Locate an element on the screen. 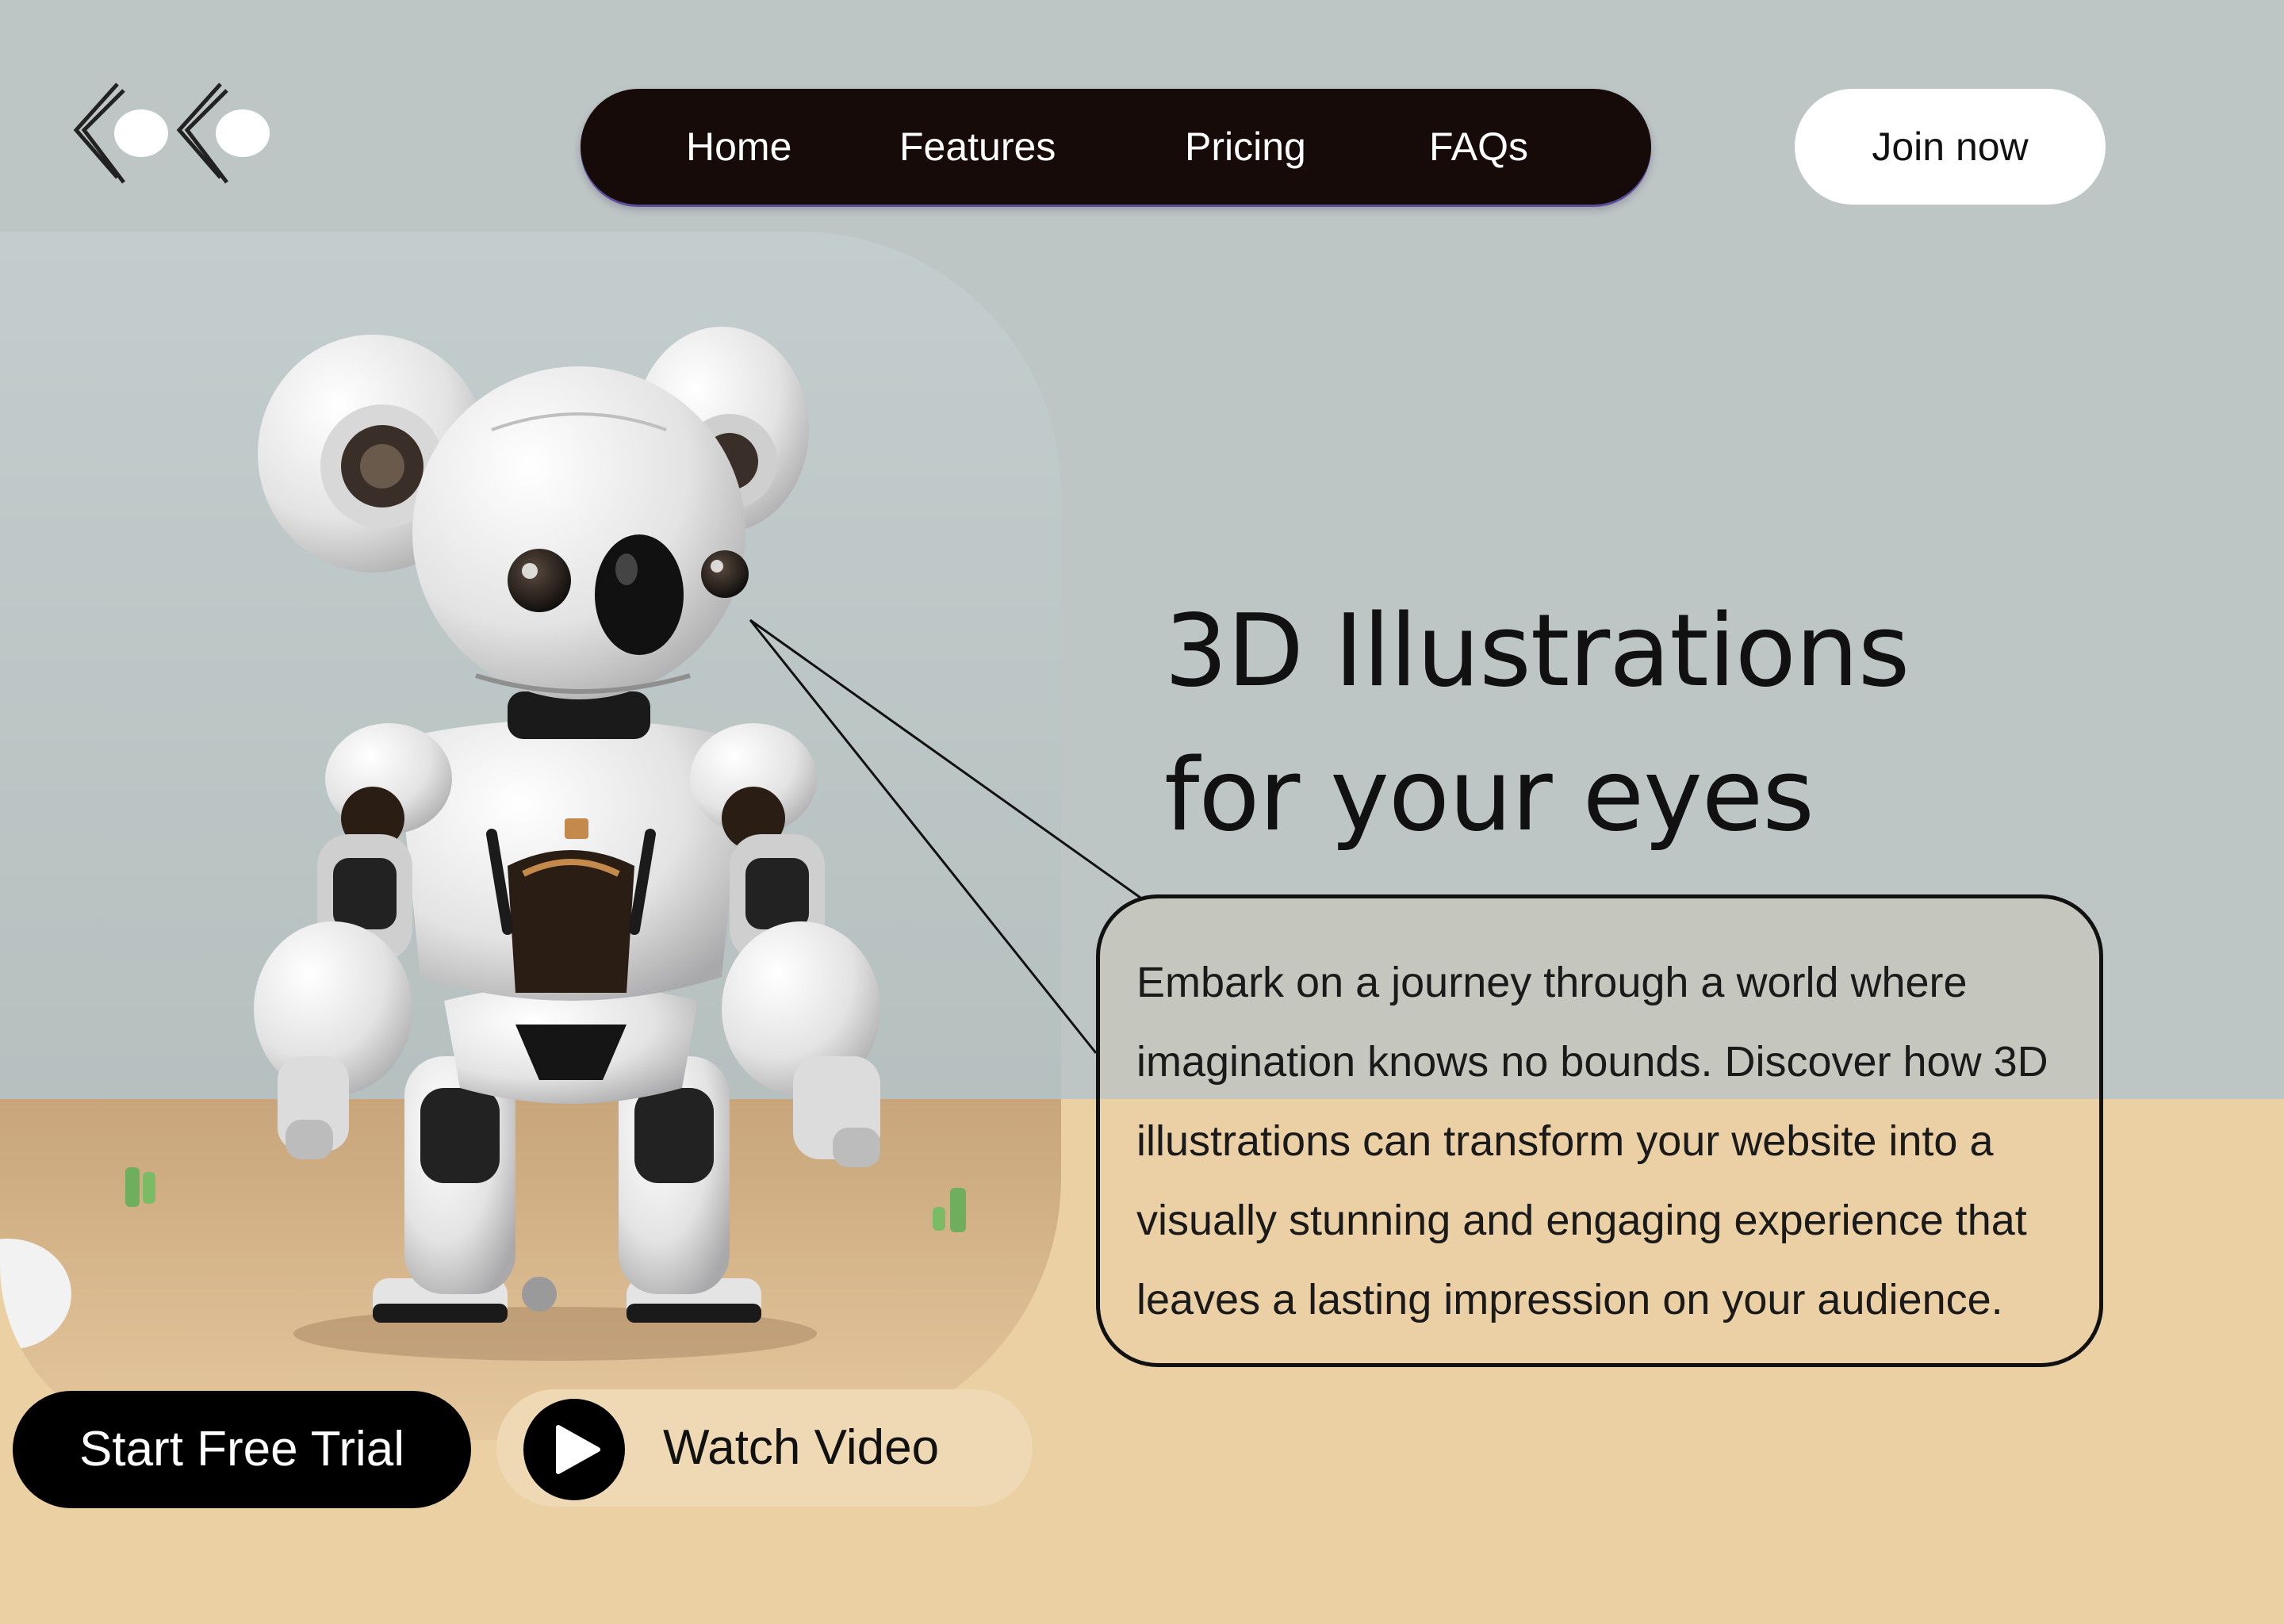 This screenshot has width=2284, height=1624. nav-item-faqs: FAQs is located at coordinates (1478, 147).